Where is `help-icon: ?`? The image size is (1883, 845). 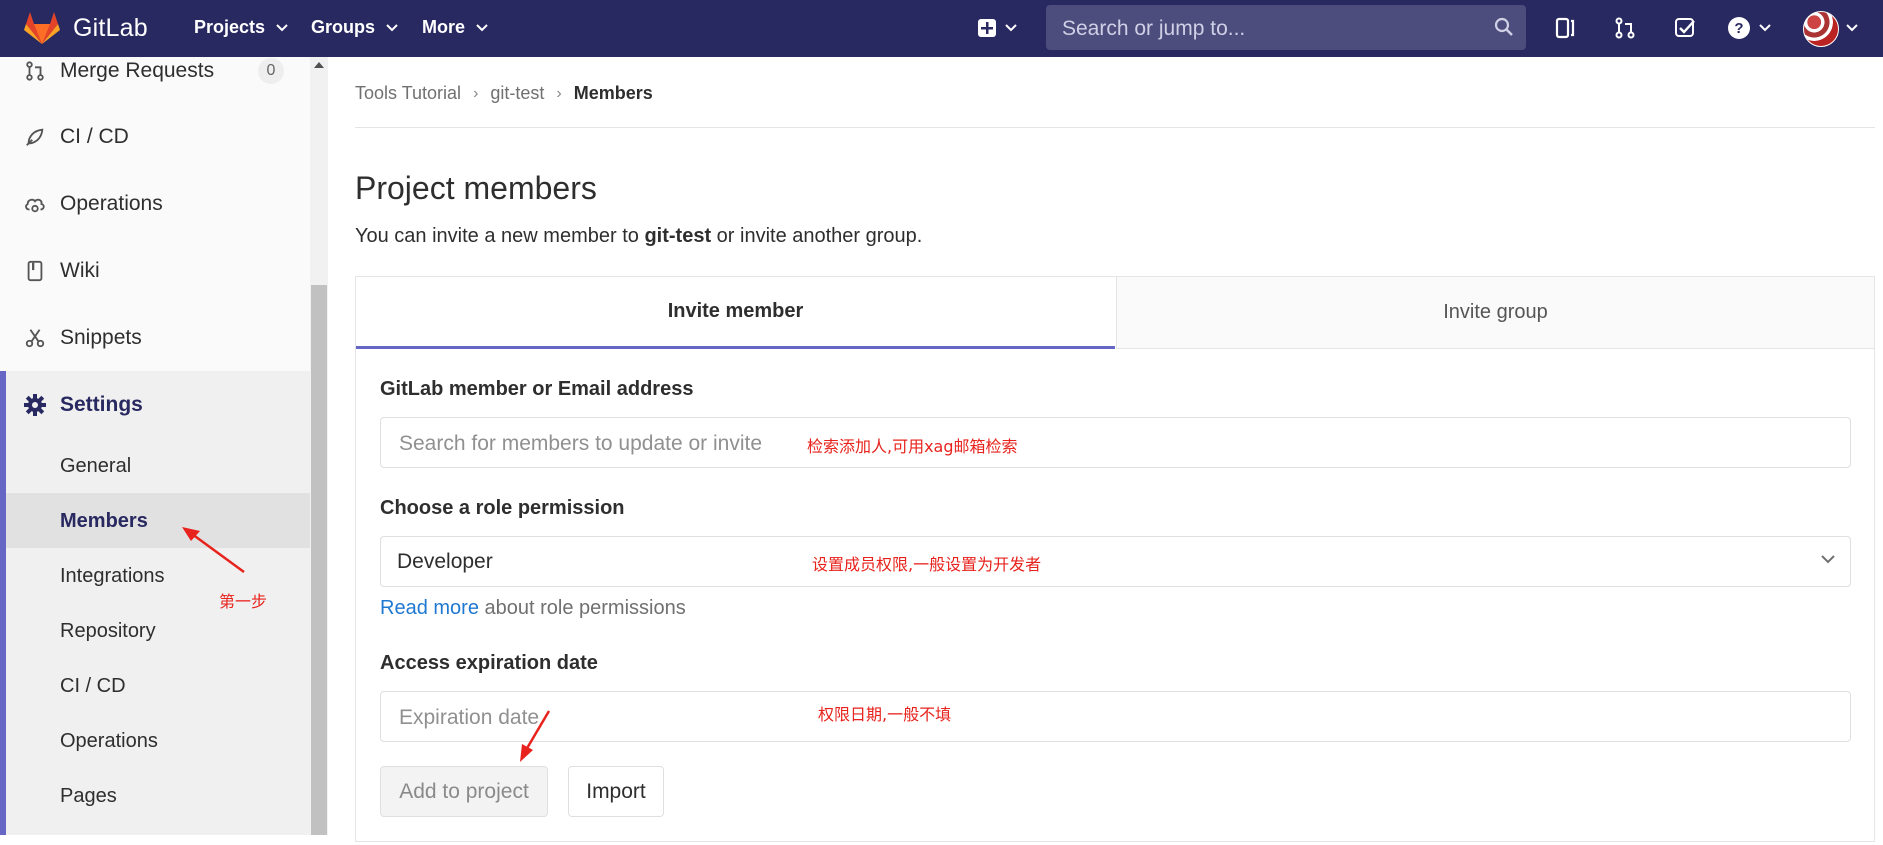
help-icon: ? is located at coordinates (1739, 28).